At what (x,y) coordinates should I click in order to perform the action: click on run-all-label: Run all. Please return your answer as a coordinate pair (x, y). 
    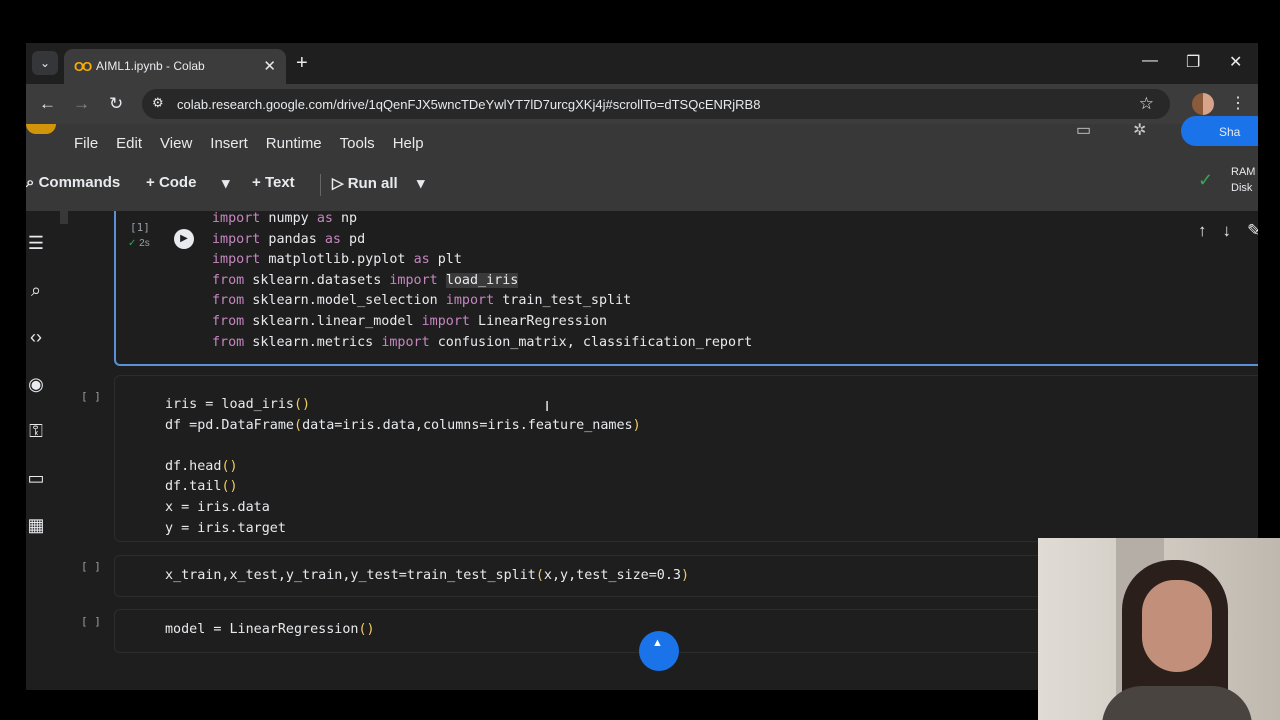
    Looking at the image, I should click on (372, 183).